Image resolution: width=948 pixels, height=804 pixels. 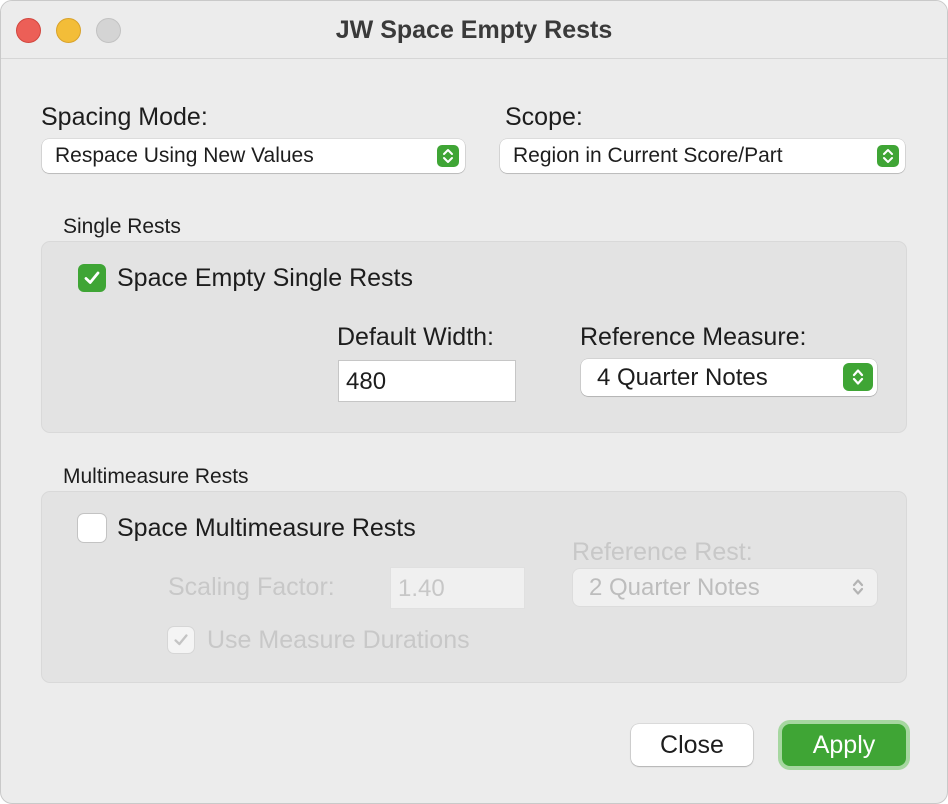 What do you see at coordinates (265, 278) in the screenshot?
I see `space-empty-single-rests-label: Space Empty Single Rests` at bounding box center [265, 278].